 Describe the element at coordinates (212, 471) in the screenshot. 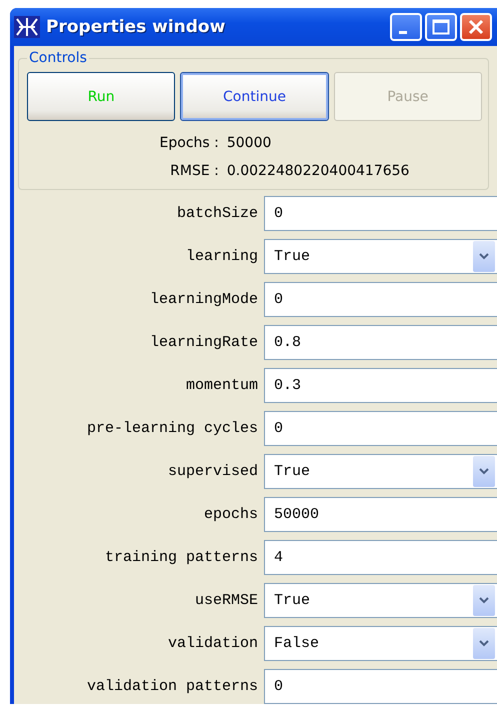

I see `property-label: supervised` at that location.